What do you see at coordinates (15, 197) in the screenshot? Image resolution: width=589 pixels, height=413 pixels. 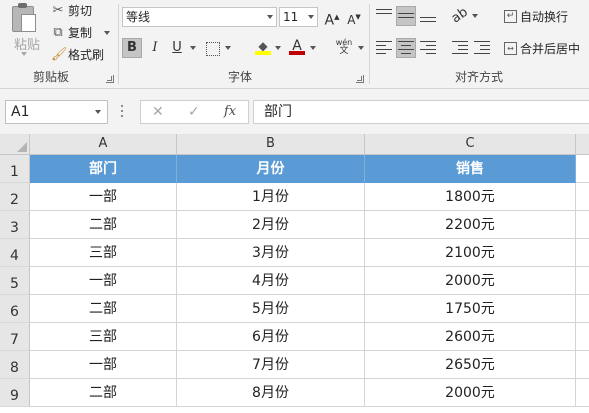 I see `row-header: 2` at bounding box center [15, 197].